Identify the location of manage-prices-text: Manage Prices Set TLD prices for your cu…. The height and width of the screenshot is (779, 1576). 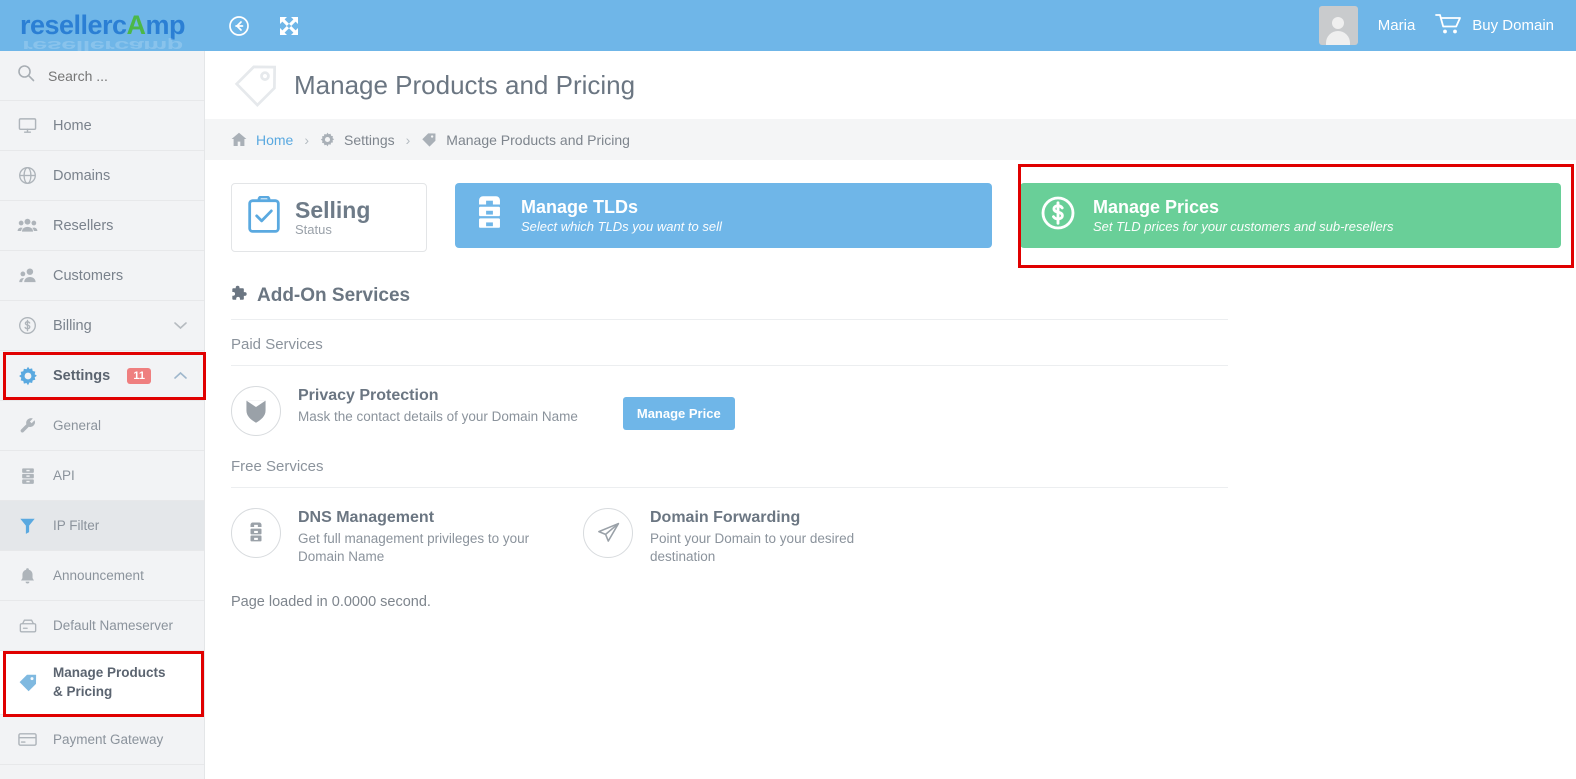
(1243, 215).